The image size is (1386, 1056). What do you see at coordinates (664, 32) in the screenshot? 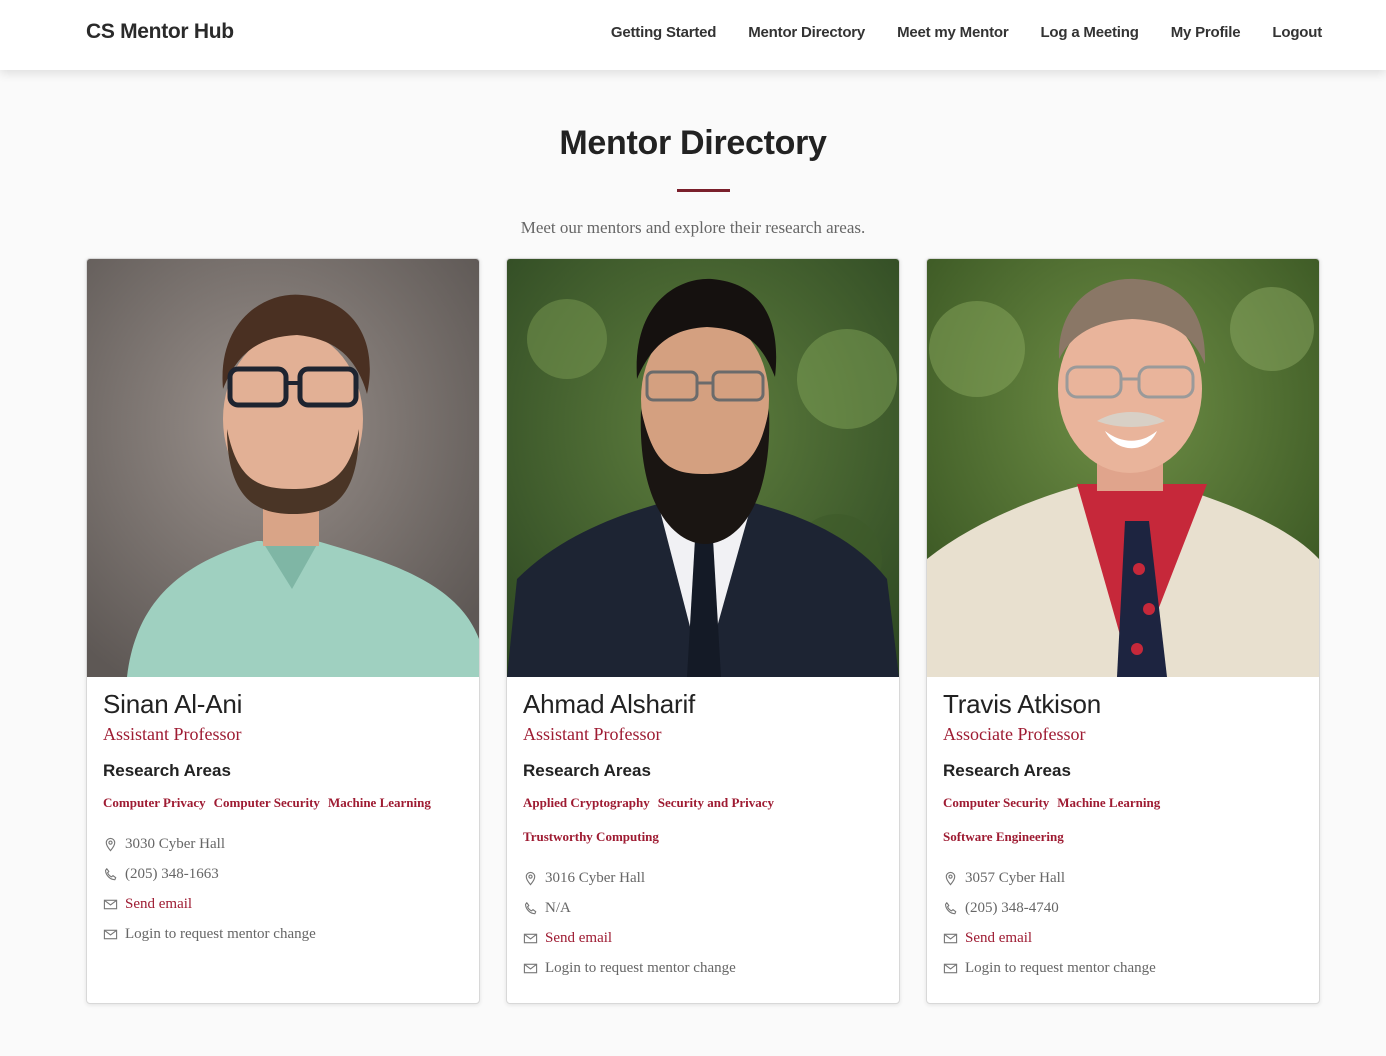
I see `nav-link-getting-started: Getting Started` at bounding box center [664, 32].